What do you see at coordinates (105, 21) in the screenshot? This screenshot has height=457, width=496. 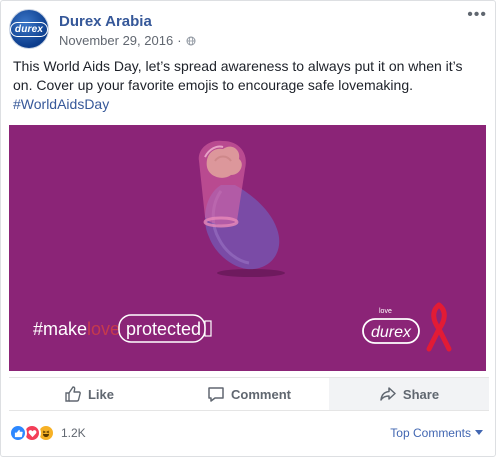 I see `page-name-link: Durex Arabia` at bounding box center [105, 21].